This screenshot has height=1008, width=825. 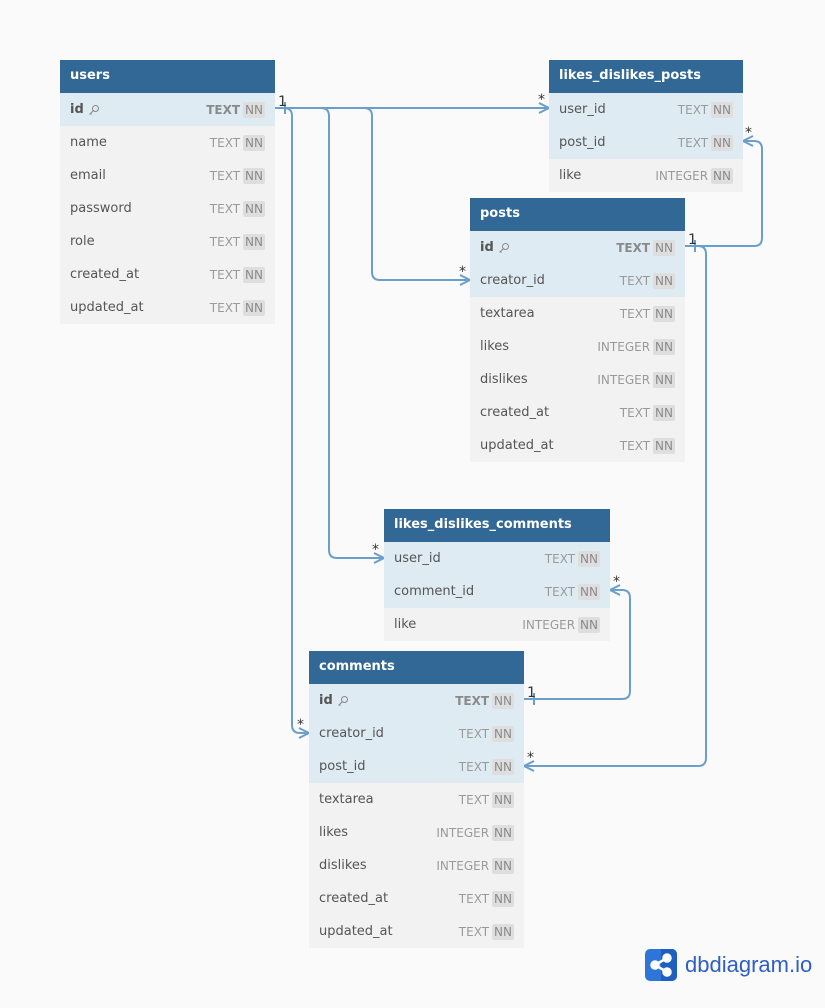 I want to click on field-name: email, so click(x=88, y=175).